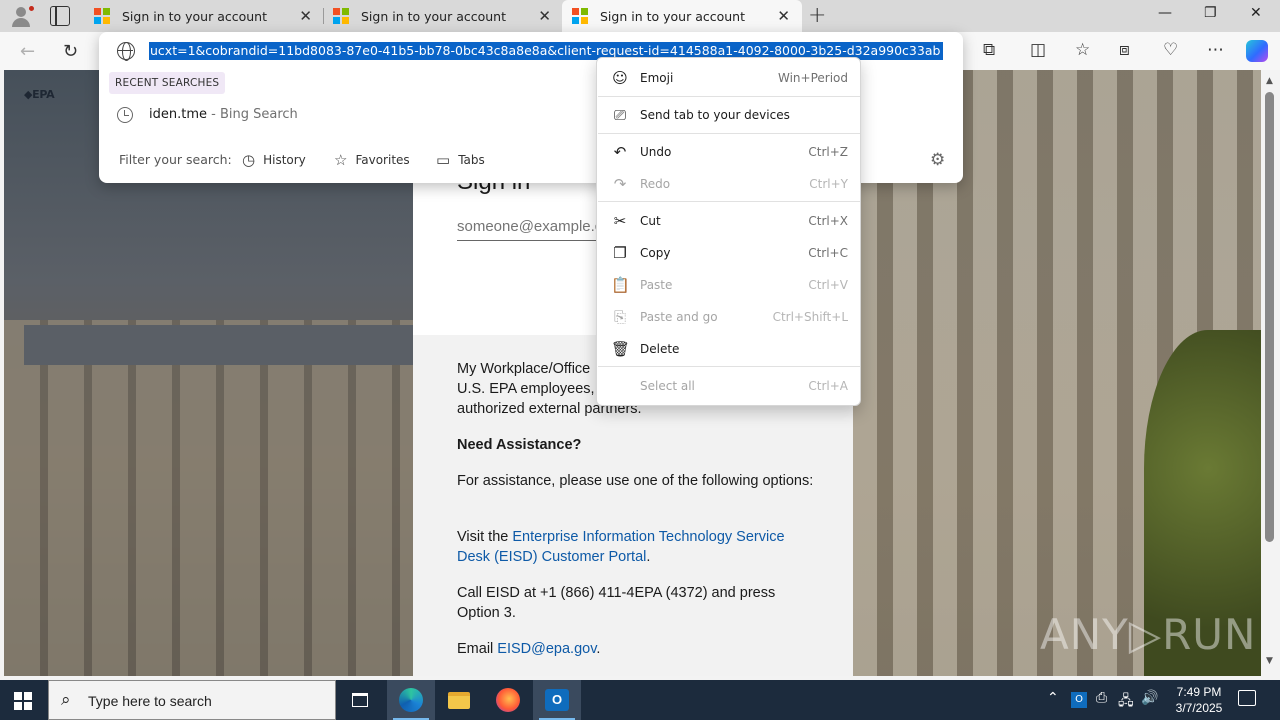 Image resolution: width=1280 pixels, height=720 pixels. I want to click on refresh-icon: ↻, so click(70, 51).